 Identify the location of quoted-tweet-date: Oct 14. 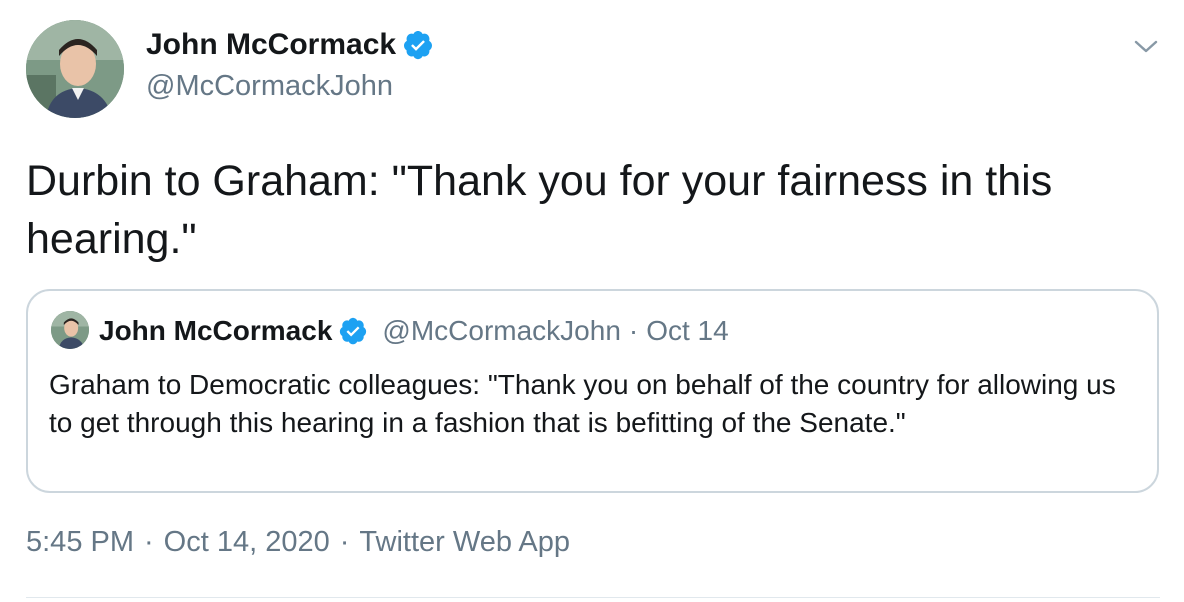
(687, 330).